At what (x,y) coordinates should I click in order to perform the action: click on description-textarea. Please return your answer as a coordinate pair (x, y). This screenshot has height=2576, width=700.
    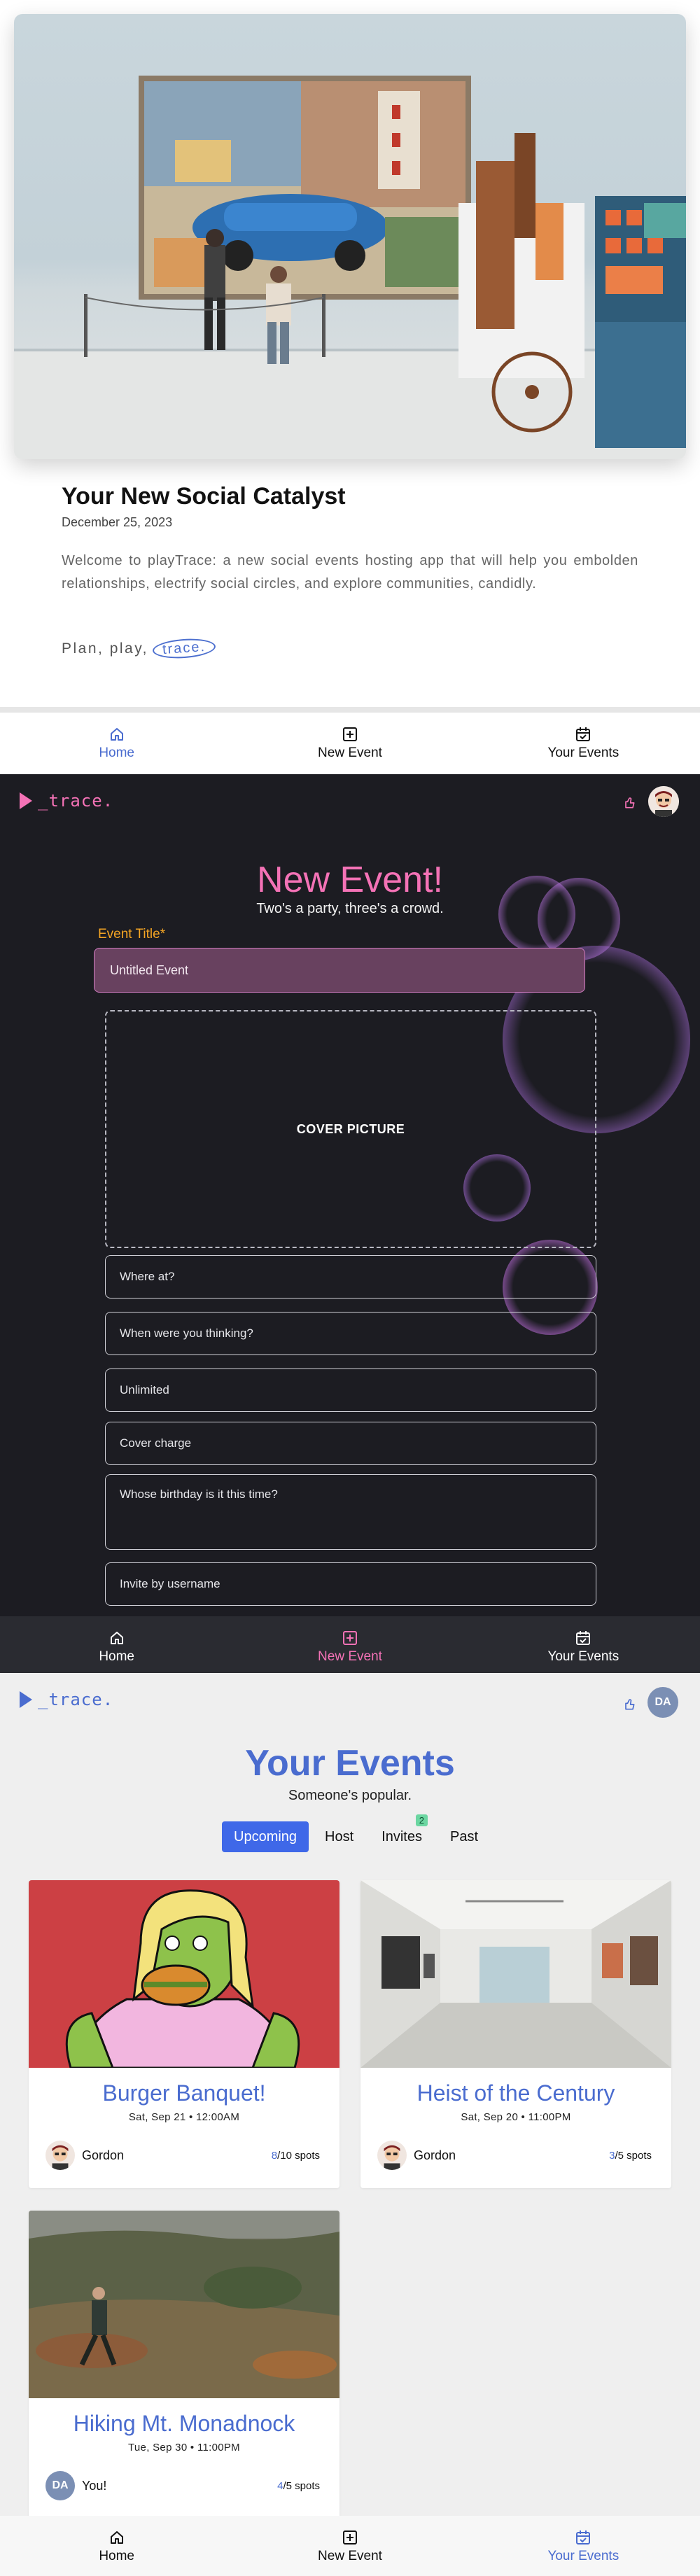
    Looking at the image, I should click on (350, 1512).